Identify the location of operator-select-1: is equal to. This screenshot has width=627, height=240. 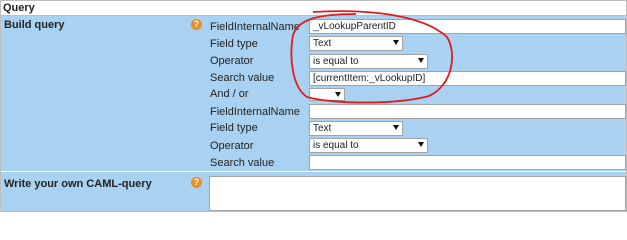
(368, 61).